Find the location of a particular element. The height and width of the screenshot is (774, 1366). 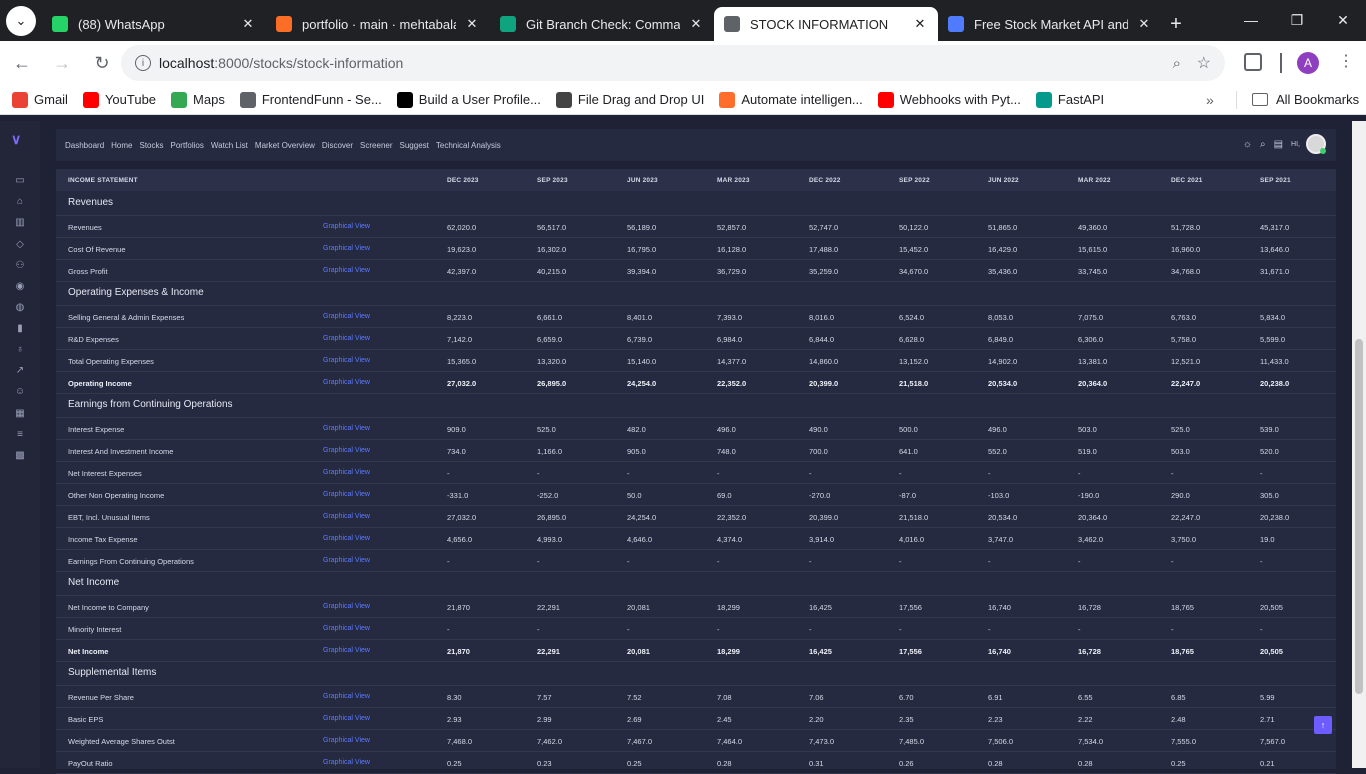

scroll-top-button: ↑ is located at coordinates (1323, 725).